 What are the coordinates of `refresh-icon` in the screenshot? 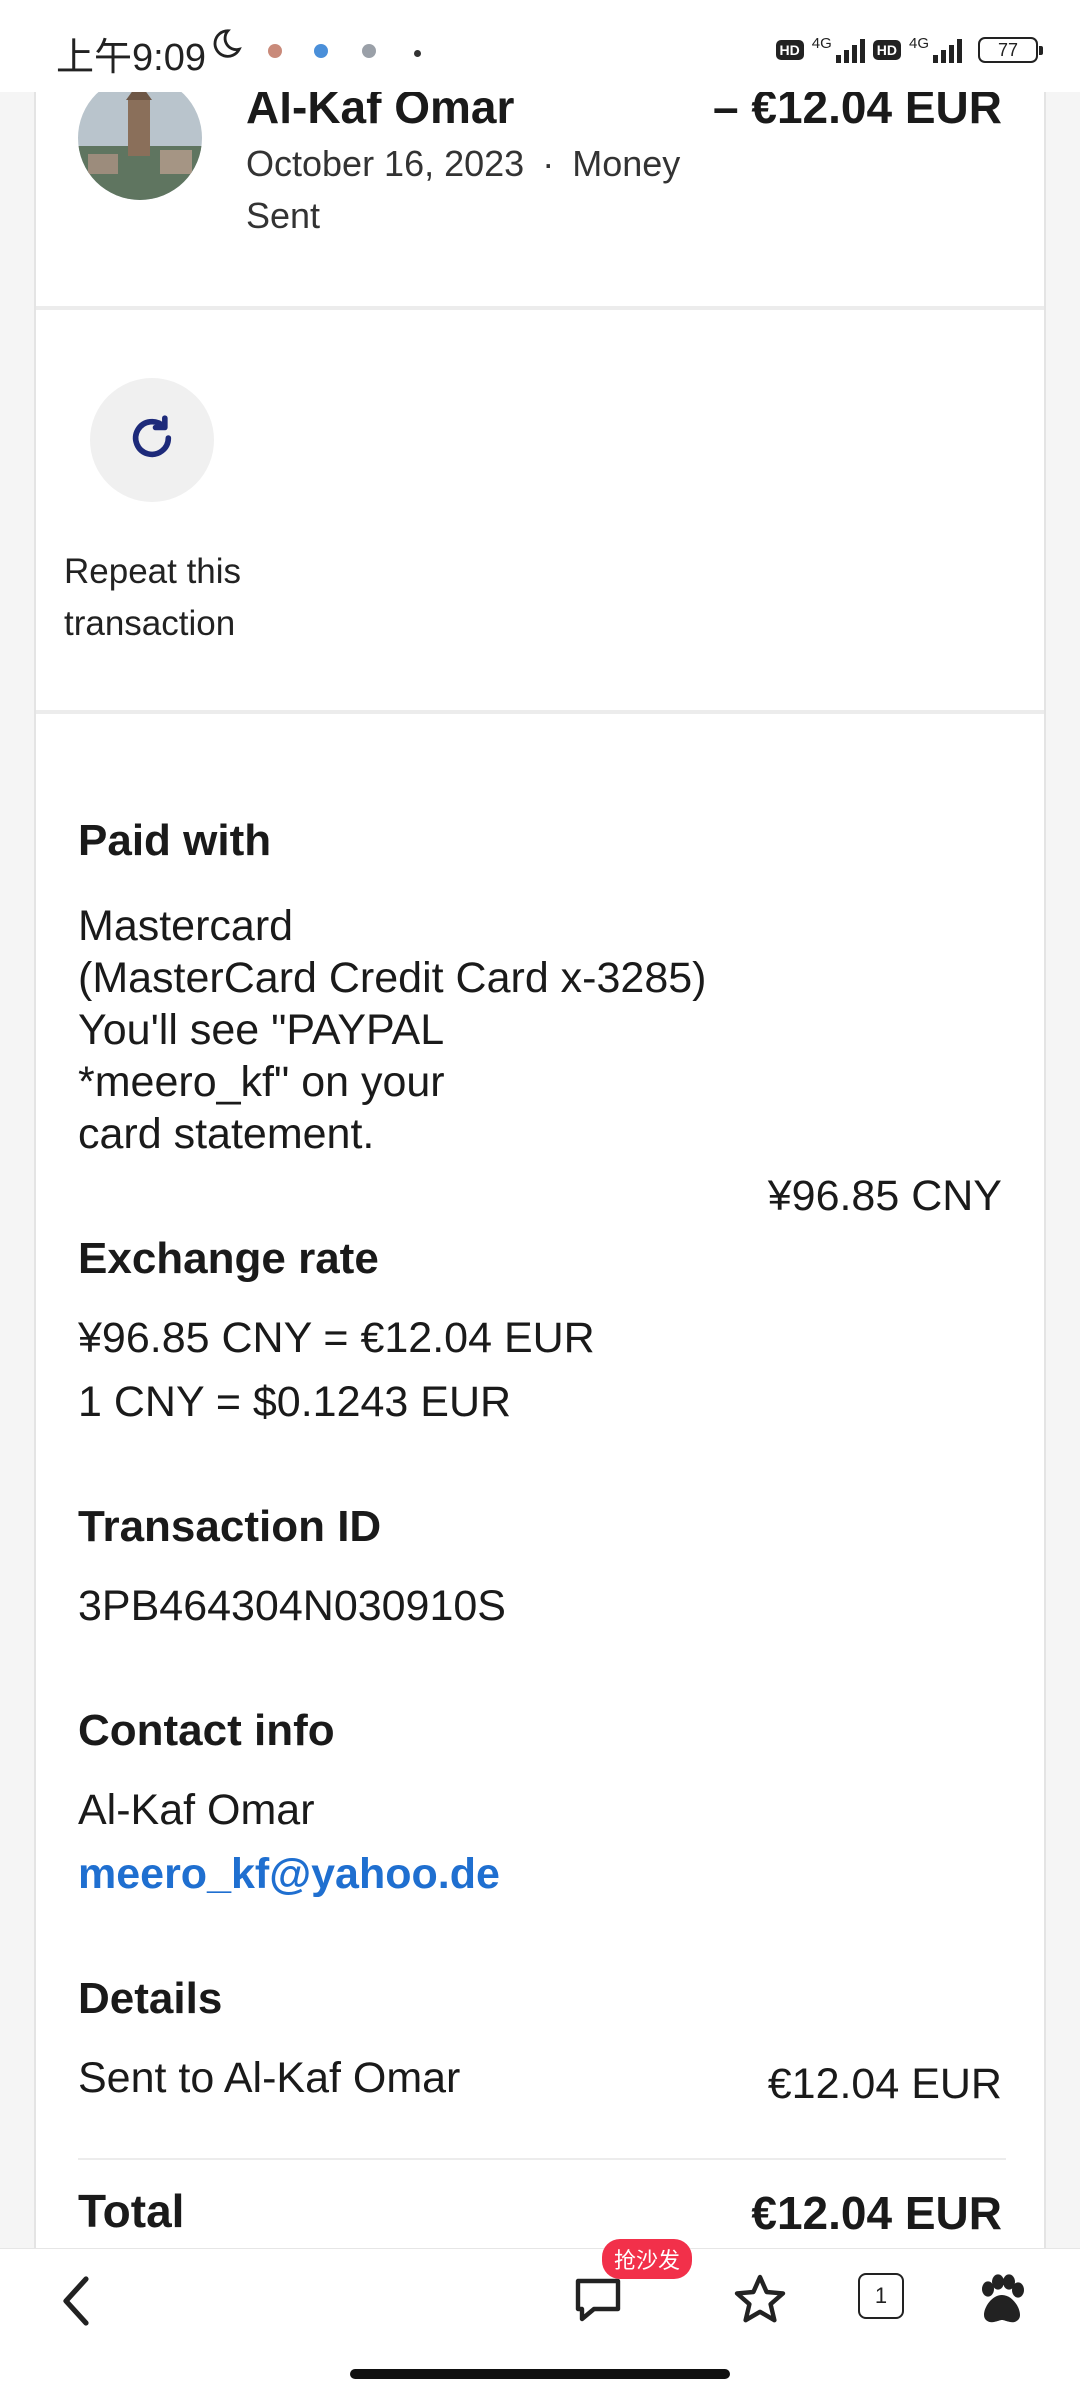 It's located at (152, 440).